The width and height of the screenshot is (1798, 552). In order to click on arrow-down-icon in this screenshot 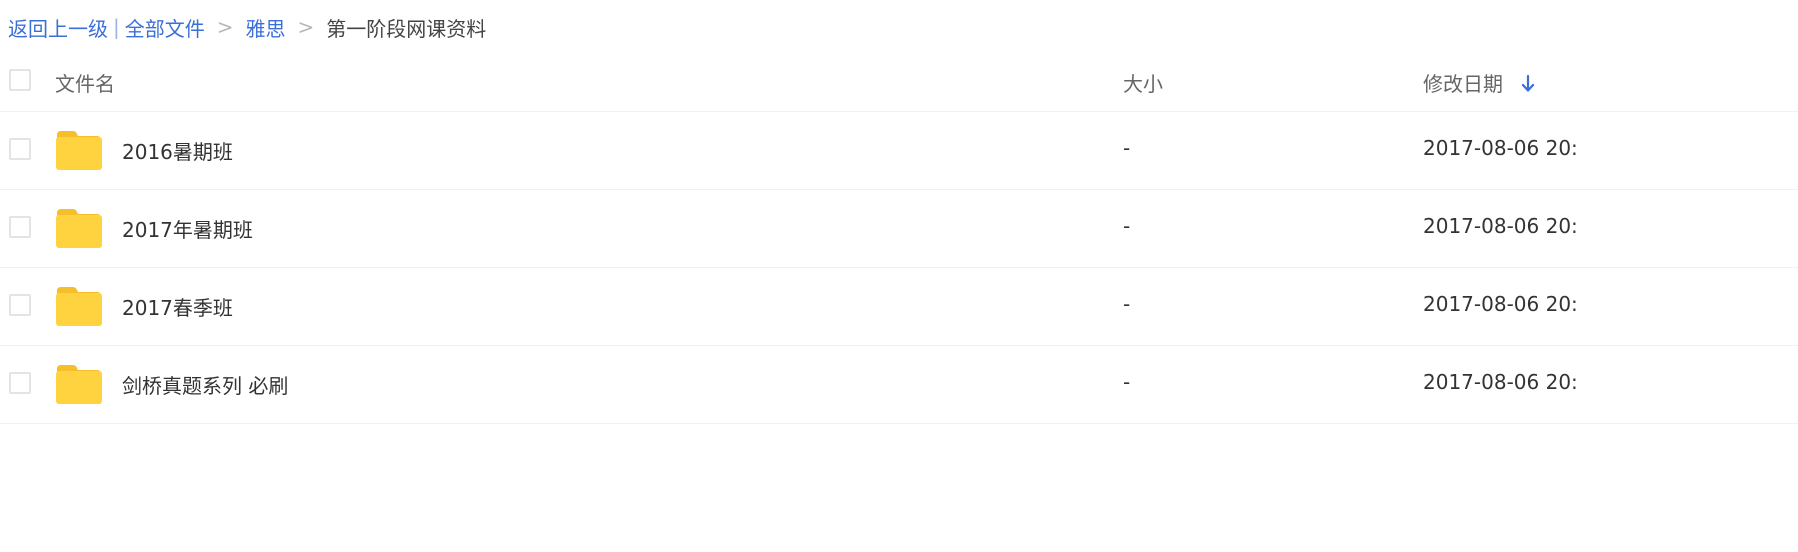, I will do `click(1528, 84)`.